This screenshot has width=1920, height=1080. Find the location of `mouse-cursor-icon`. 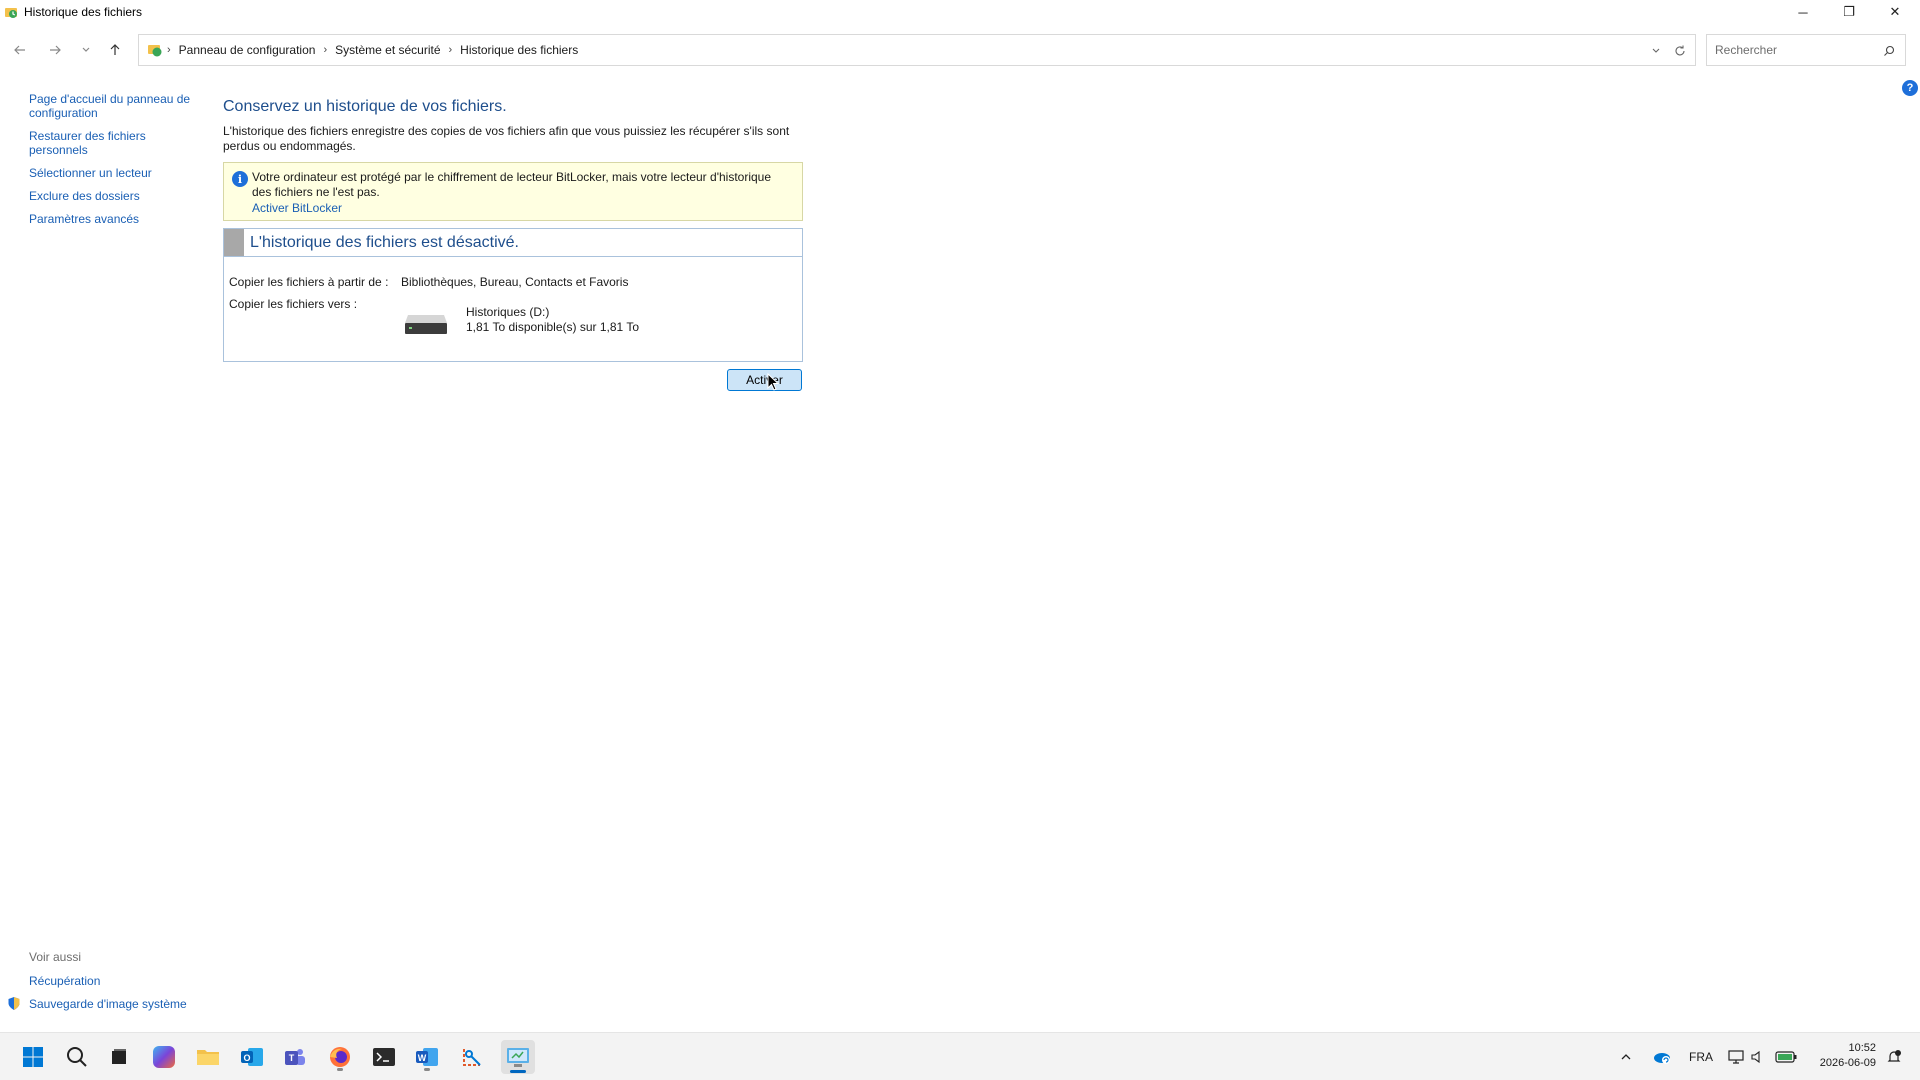

mouse-cursor-icon is located at coordinates (773, 382).